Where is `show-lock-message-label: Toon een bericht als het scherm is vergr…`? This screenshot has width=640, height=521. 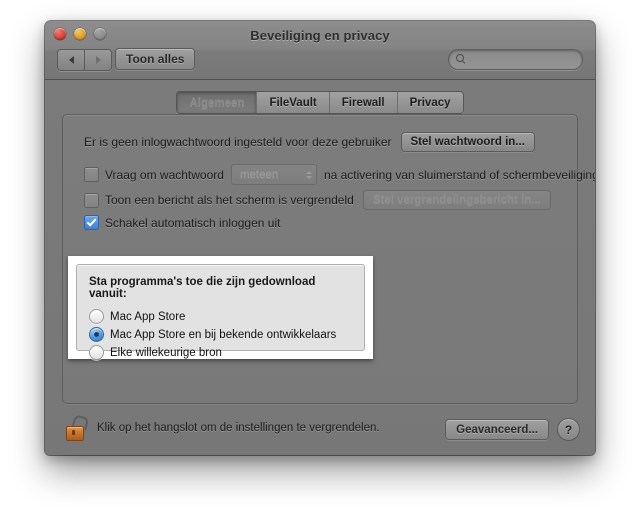 show-lock-message-label: Toon een bericht als het scherm is vergr… is located at coordinates (229, 200).